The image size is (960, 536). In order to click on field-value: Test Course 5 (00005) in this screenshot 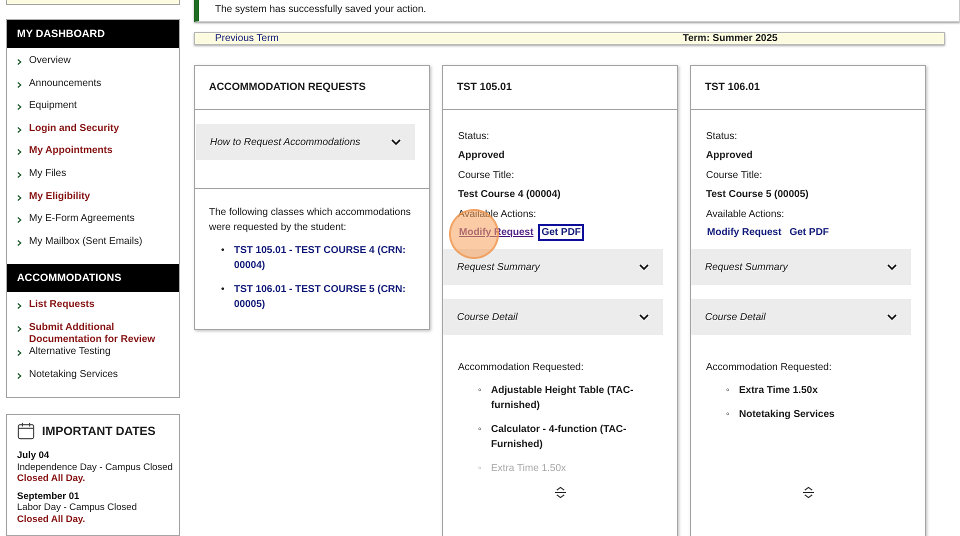, I will do `click(758, 195)`.